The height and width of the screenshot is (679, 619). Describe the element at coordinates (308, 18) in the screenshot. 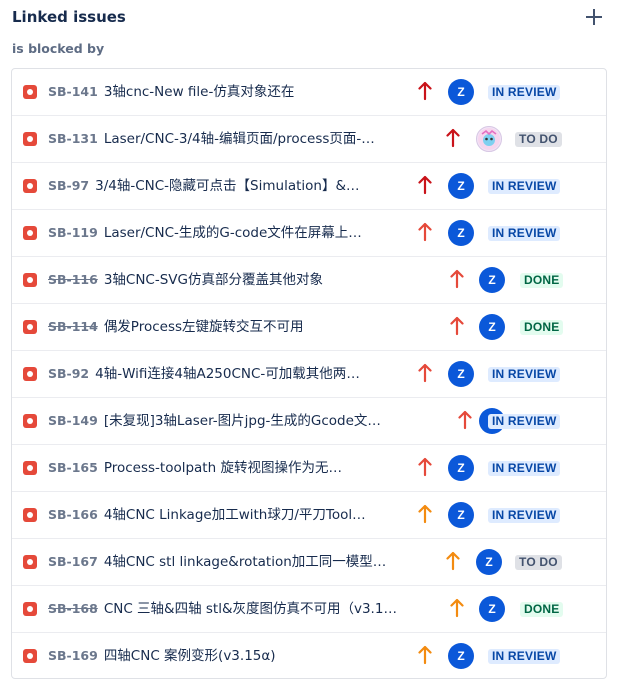

I see `linked-issues-header: Linked issues` at that location.